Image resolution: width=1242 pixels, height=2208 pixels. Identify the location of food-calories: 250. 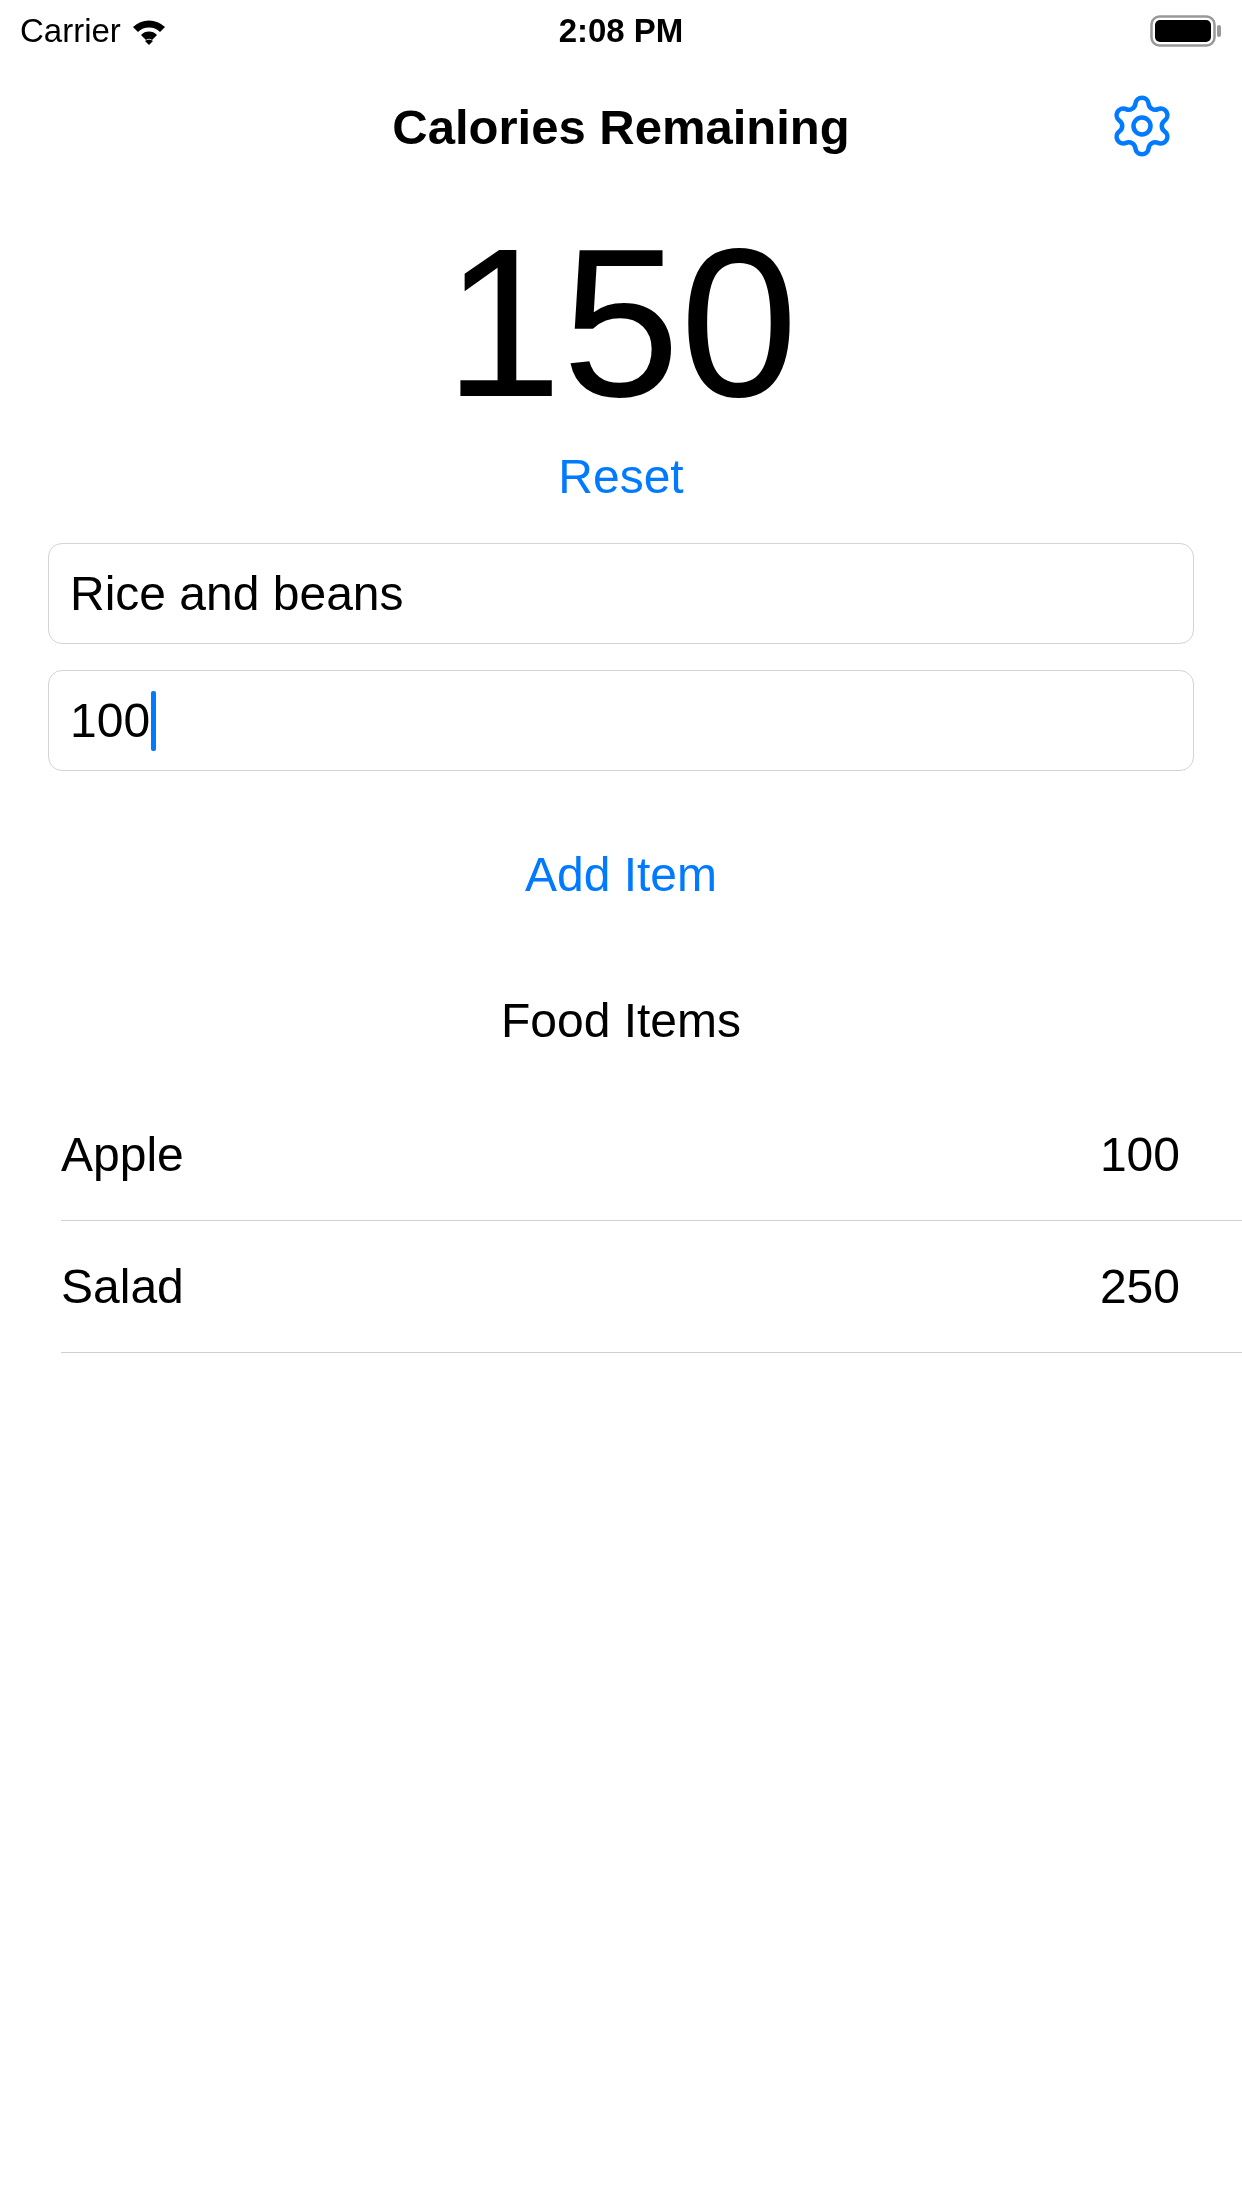
(1139, 1286).